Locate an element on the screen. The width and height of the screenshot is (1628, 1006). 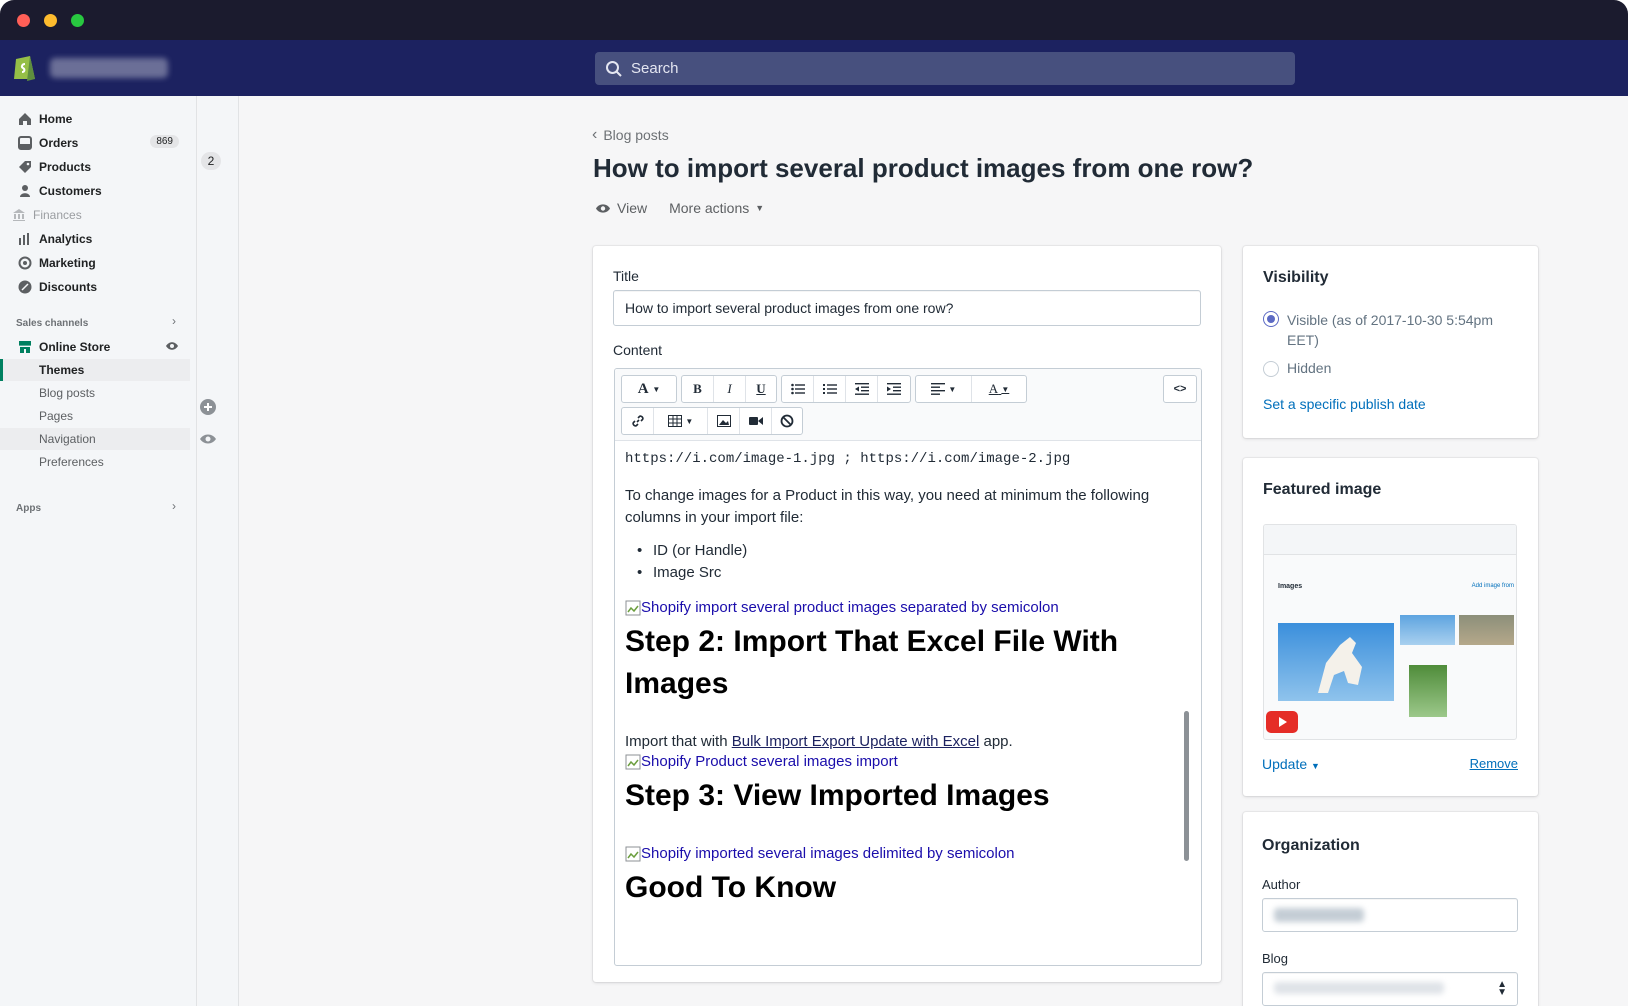
numbered-list-icon is located at coordinates (829, 389).